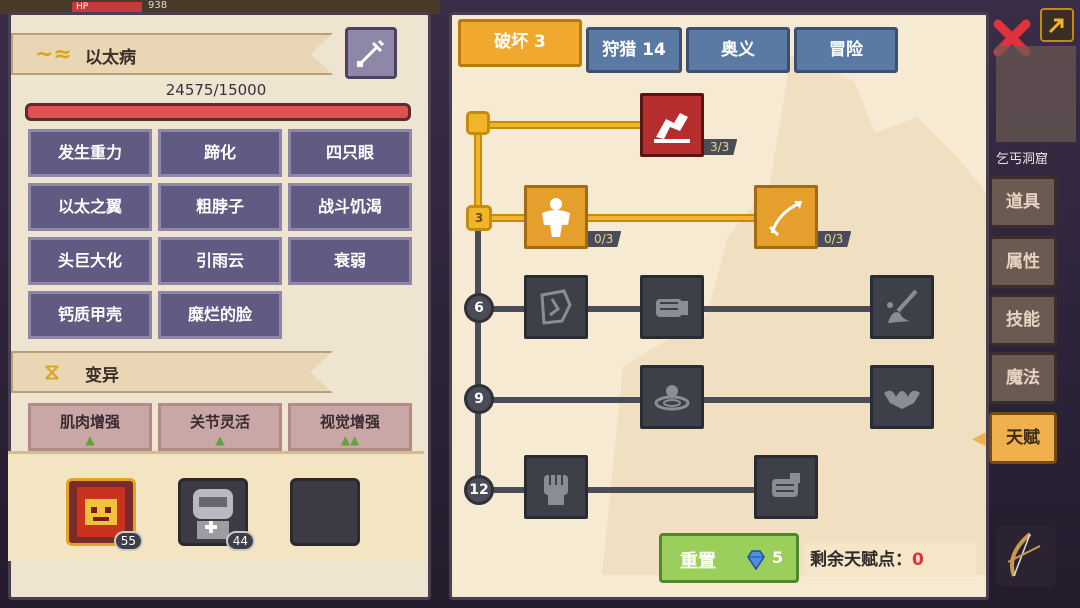  I want to click on location-label: 乞丐洞窟, so click(1022, 159).